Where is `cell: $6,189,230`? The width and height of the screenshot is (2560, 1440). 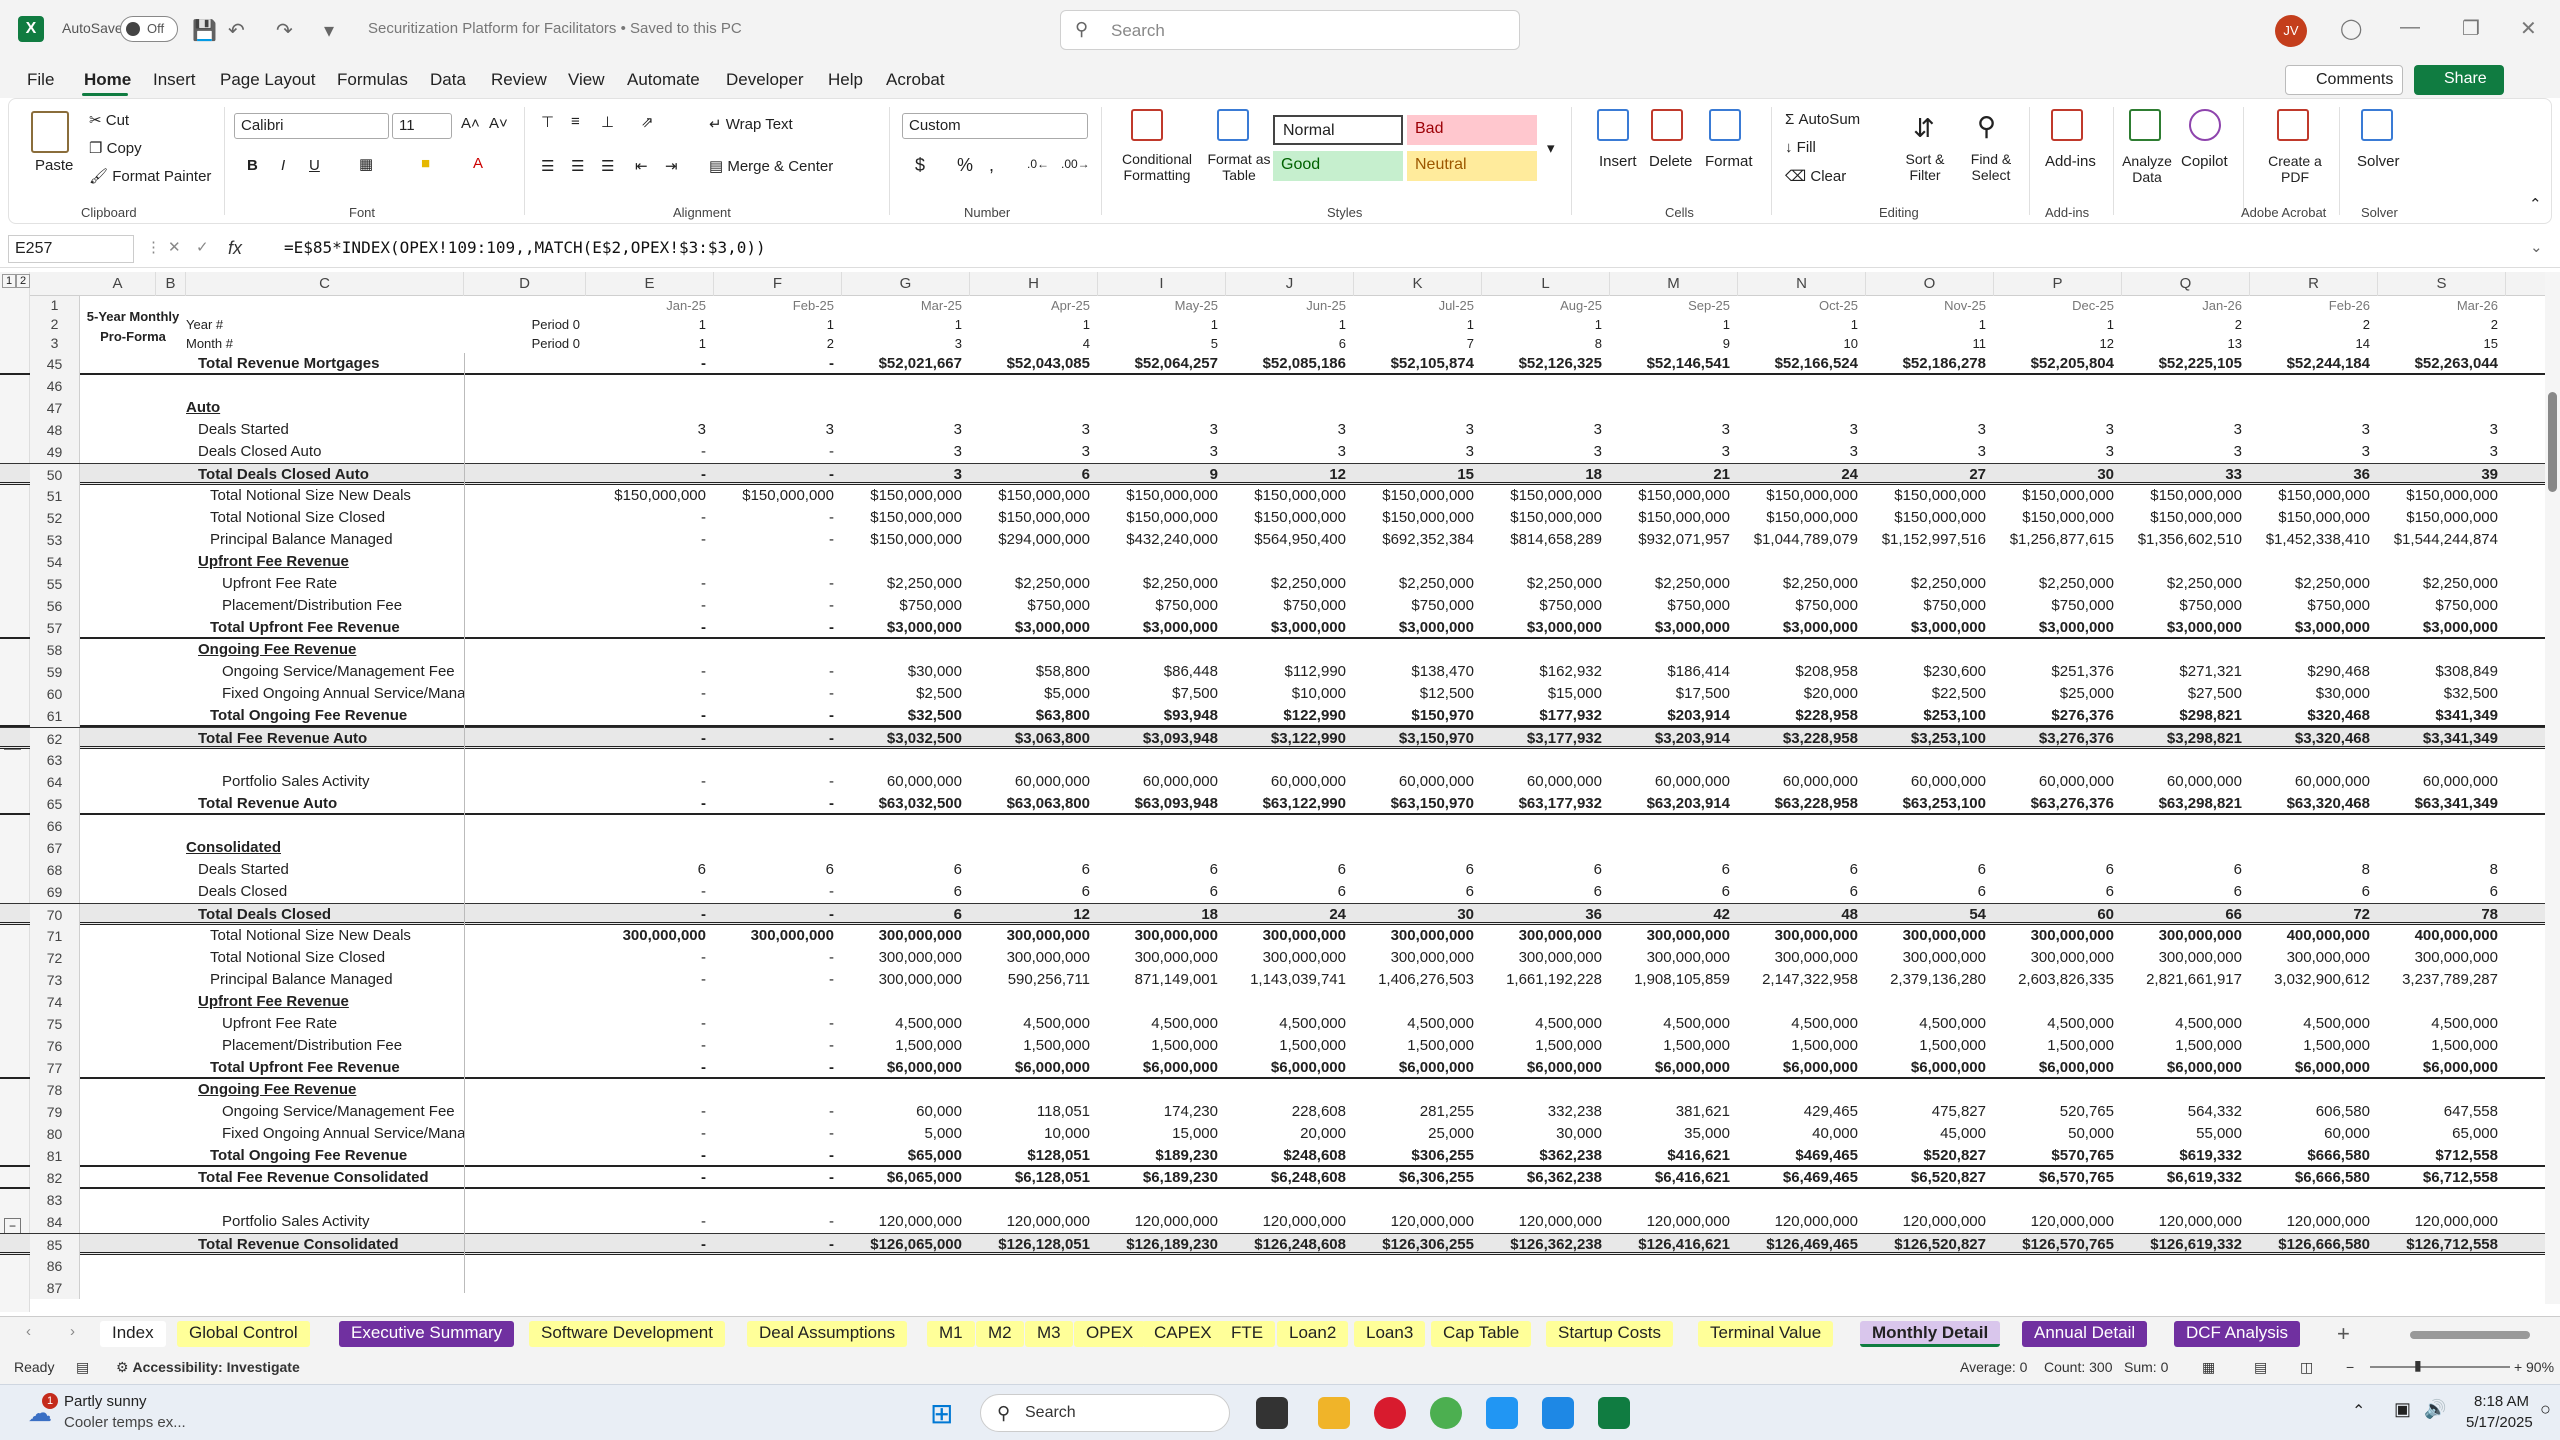
cell: $6,189,230 is located at coordinates (1162, 1178).